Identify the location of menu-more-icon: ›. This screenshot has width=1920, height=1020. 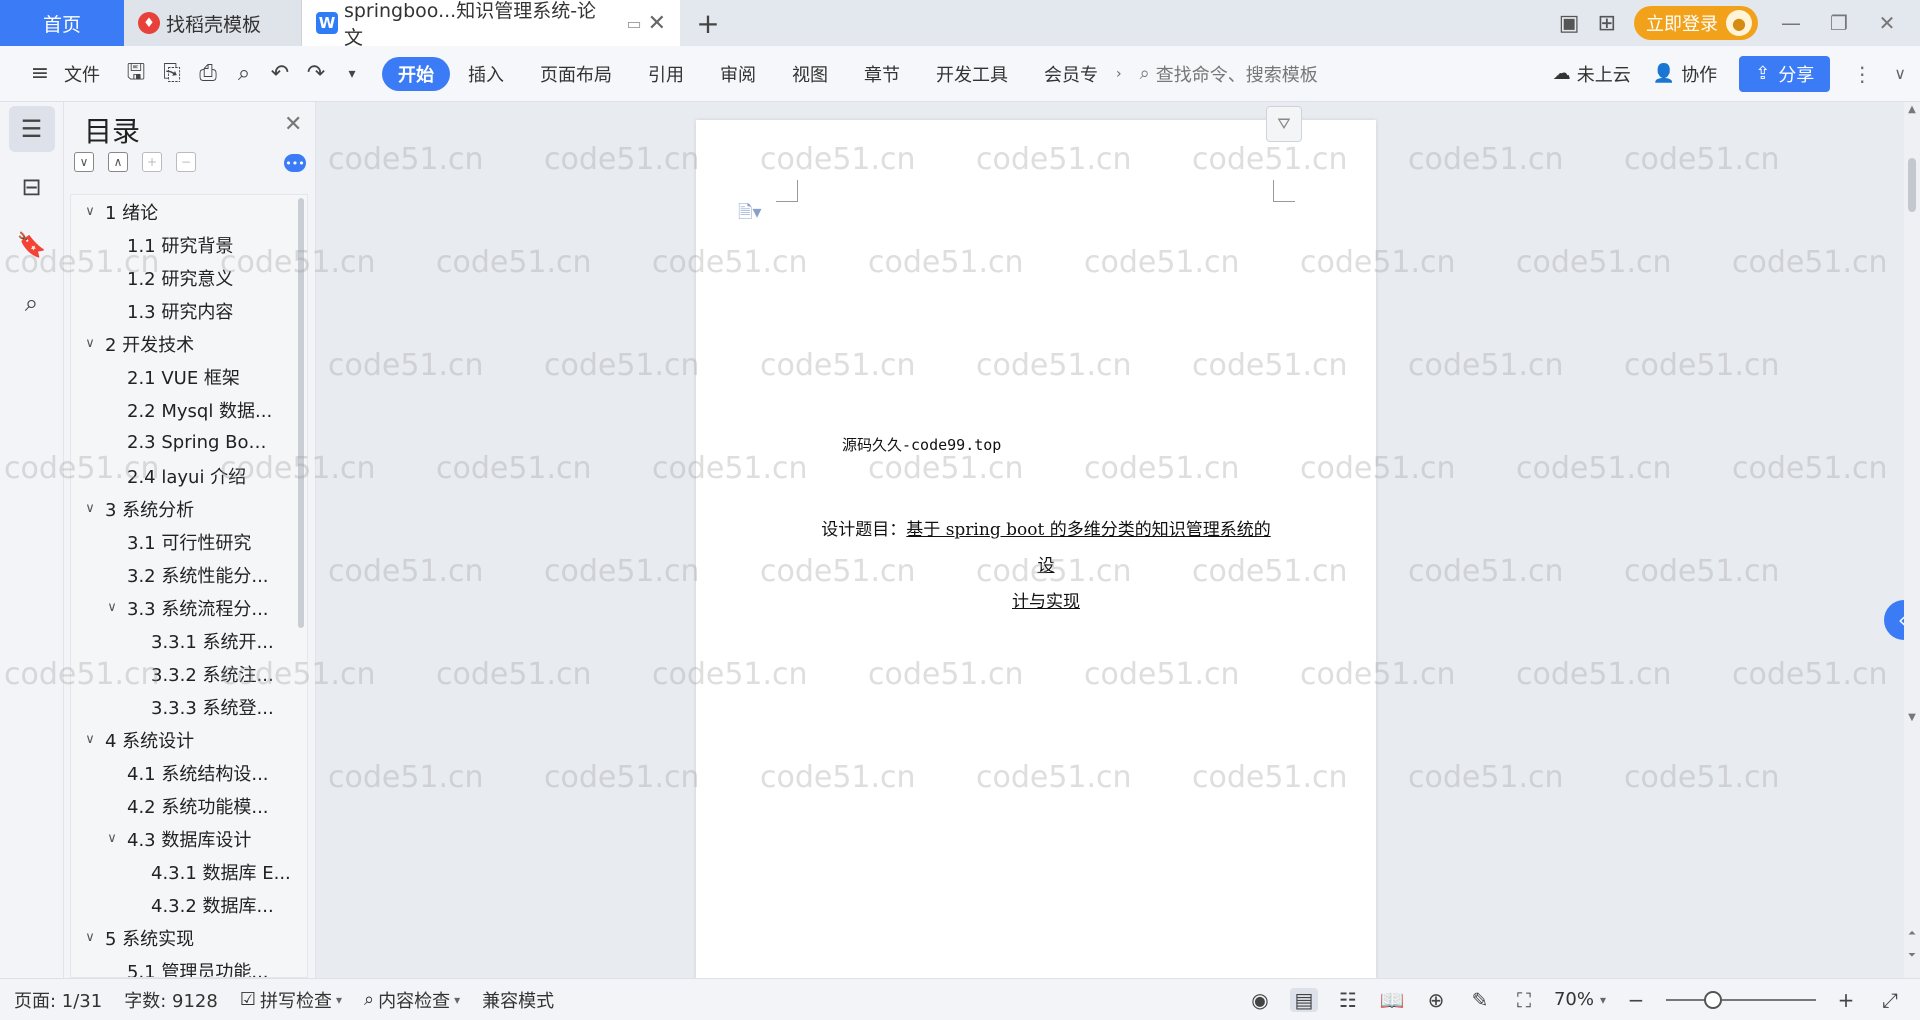
(1119, 74).